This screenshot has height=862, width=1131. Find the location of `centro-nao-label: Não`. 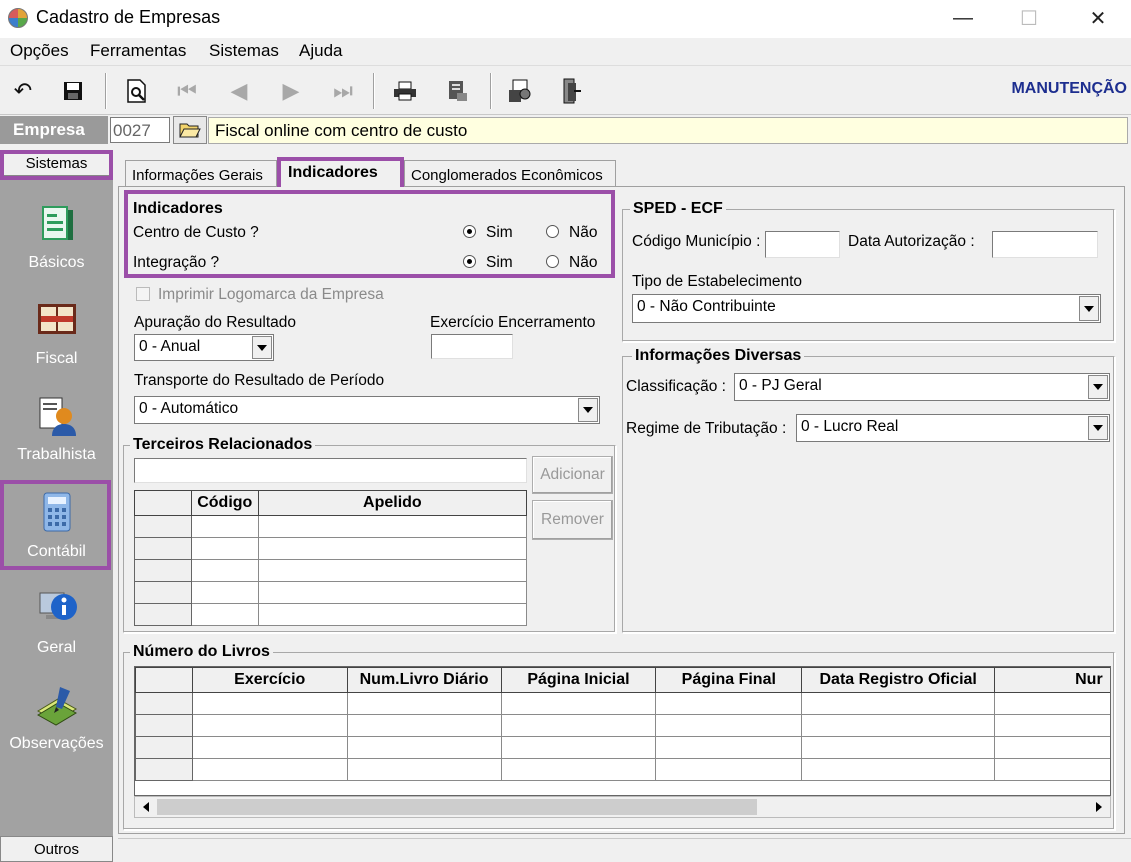

centro-nao-label: Não is located at coordinates (583, 232).